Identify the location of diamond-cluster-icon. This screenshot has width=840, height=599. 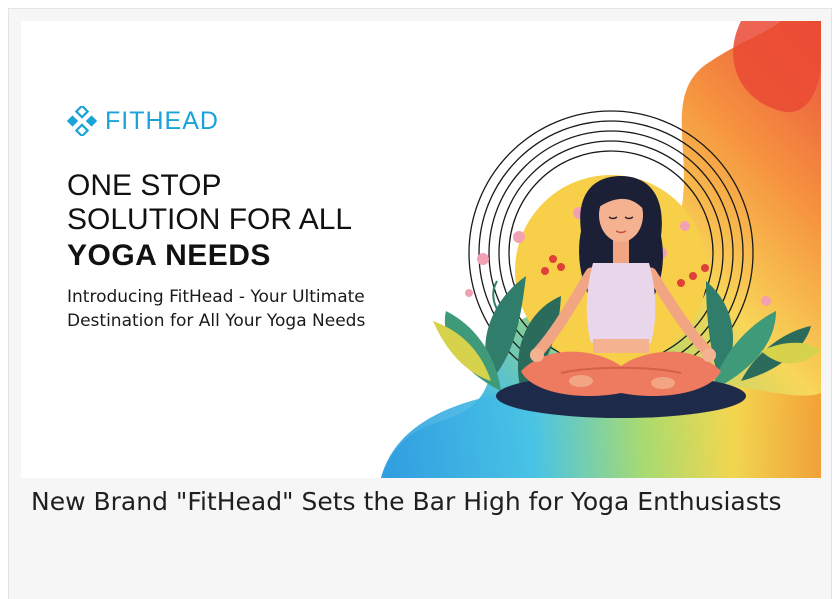
(82, 121).